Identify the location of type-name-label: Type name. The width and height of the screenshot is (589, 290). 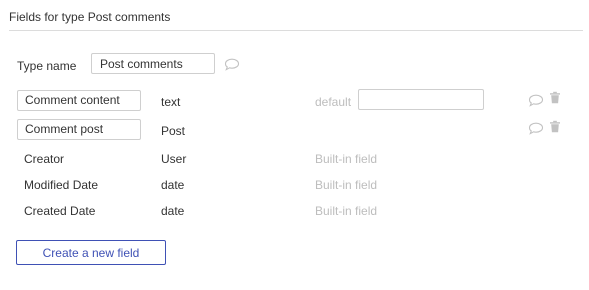
(47, 66).